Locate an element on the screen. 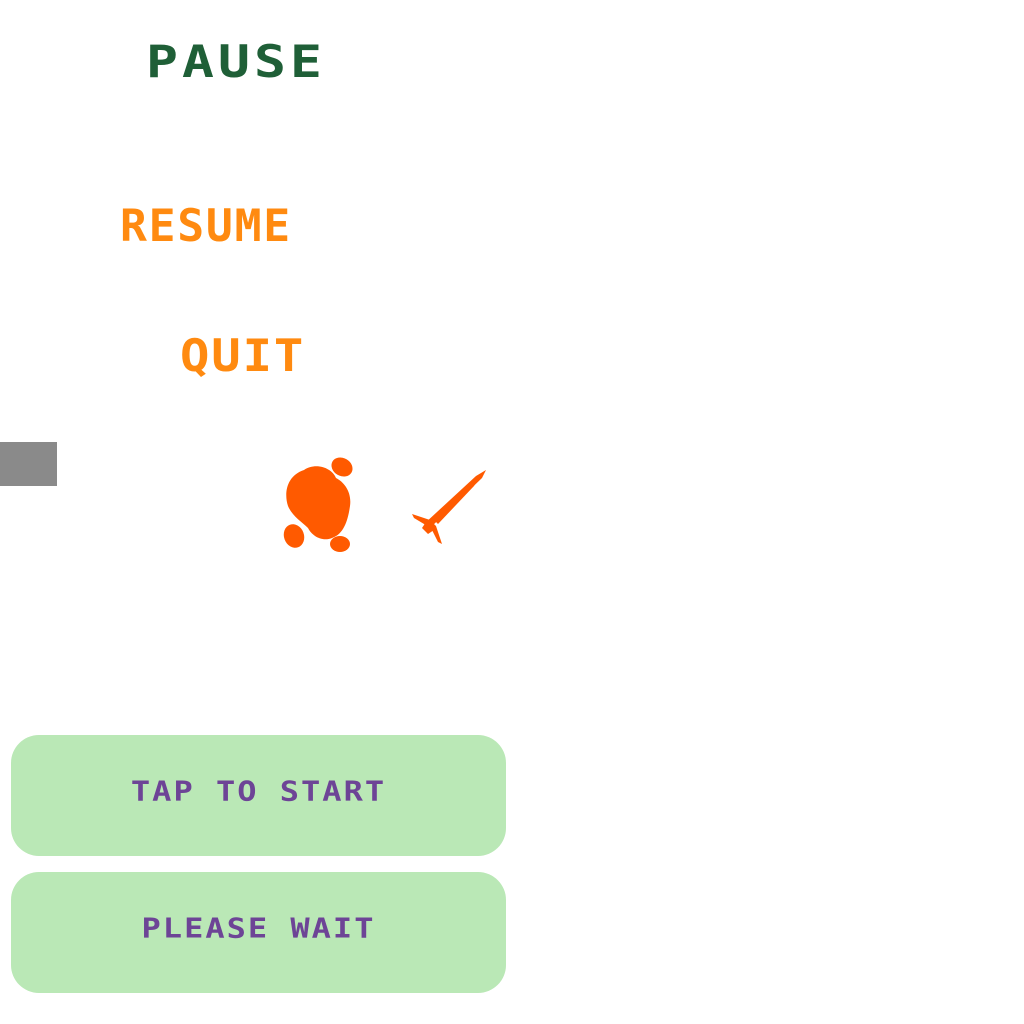 This screenshot has width=1024, height=1024. please-wait-panel: PLEASE WAIT is located at coordinates (258, 932).